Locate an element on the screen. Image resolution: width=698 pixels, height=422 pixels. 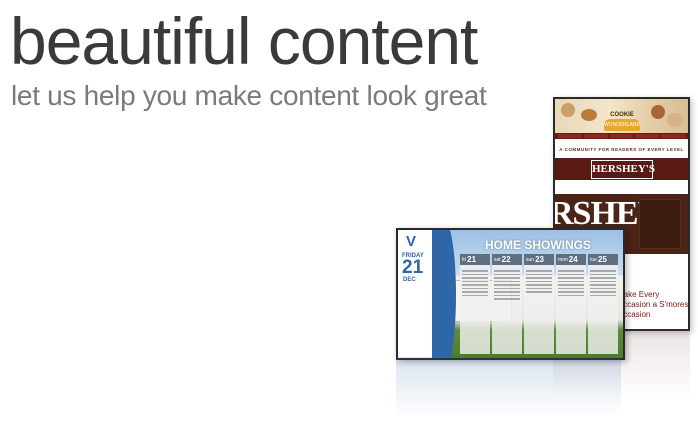
hershey-nav-bar is located at coordinates (621, 136).